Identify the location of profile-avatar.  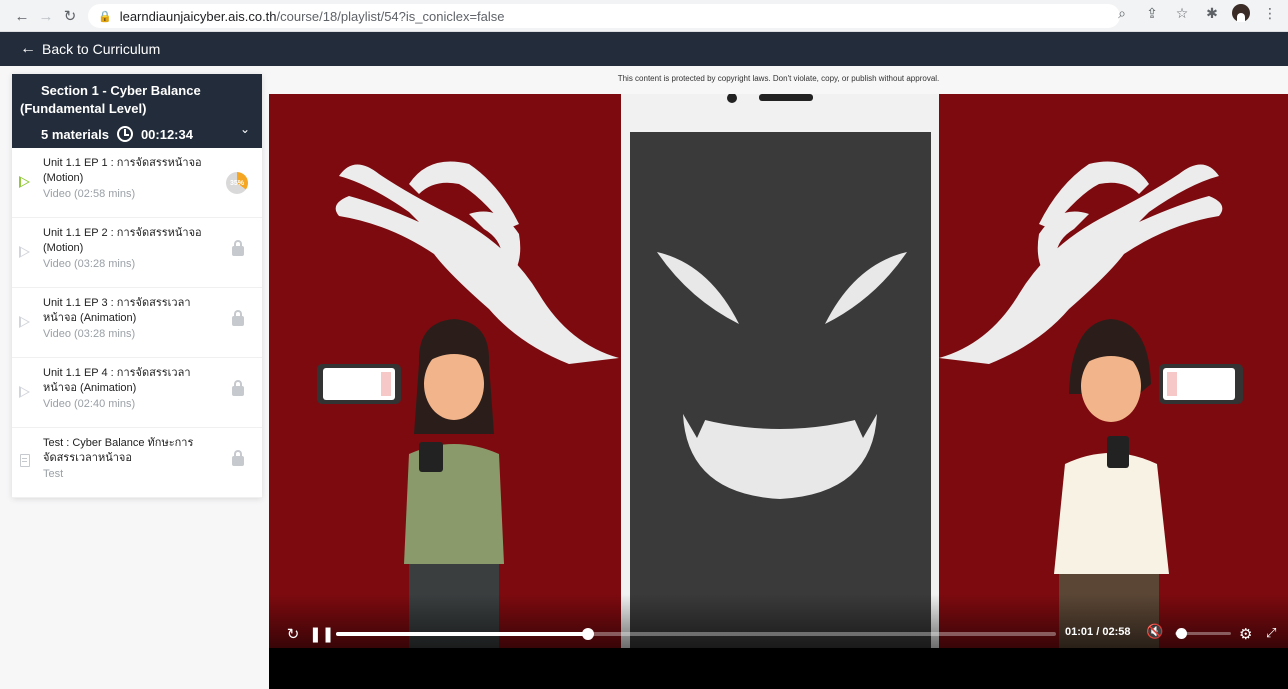
(1241, 13).